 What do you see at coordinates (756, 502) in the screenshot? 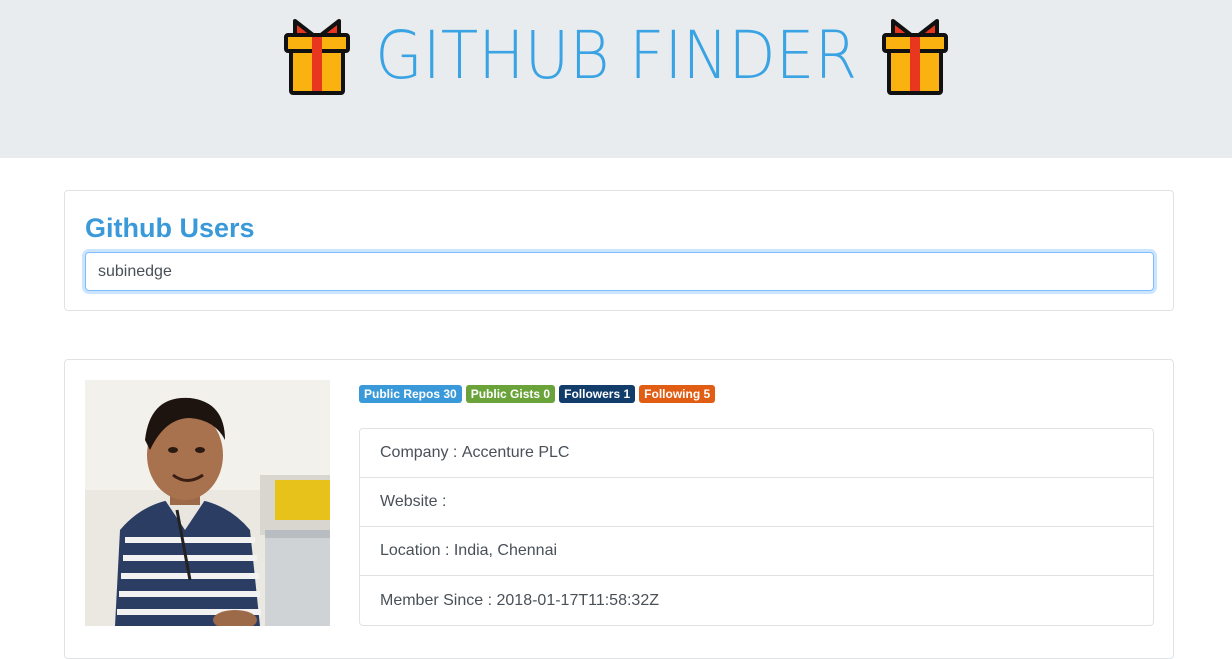
I see `website-item: Website` at bounding box center [756, 502].